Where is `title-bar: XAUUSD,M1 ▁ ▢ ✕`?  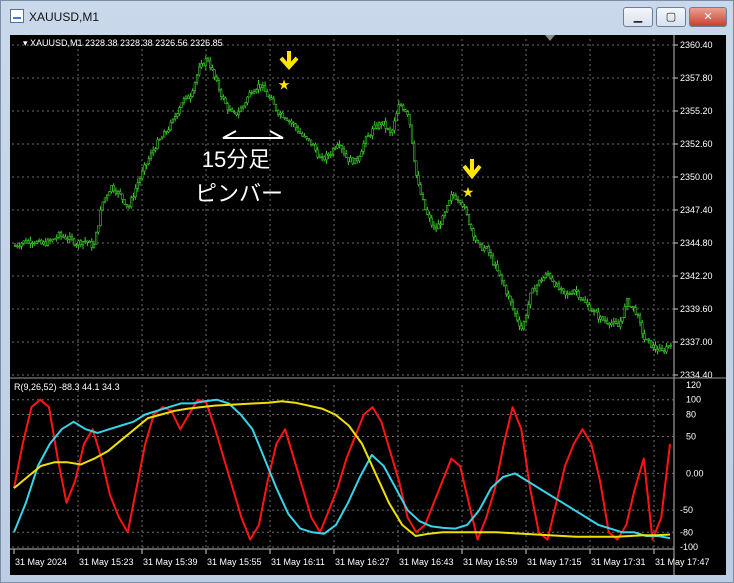 title-bar: XAUUSD,M1 ▁ ▢ ✕ is located at coordinates (367, 18).